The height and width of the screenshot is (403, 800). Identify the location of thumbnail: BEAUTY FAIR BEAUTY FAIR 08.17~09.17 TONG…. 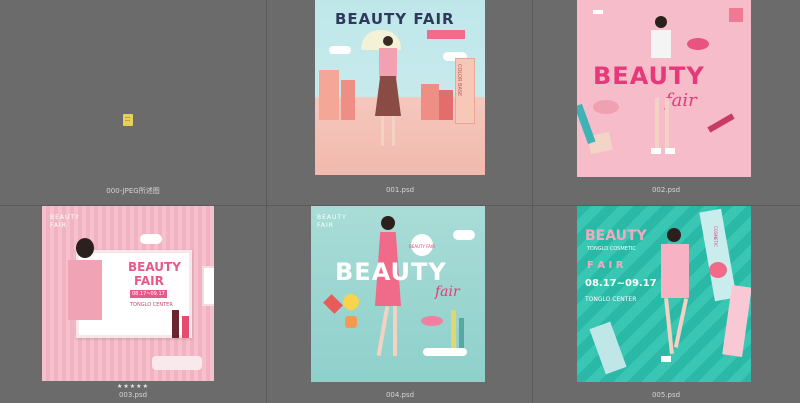
(128, 293).